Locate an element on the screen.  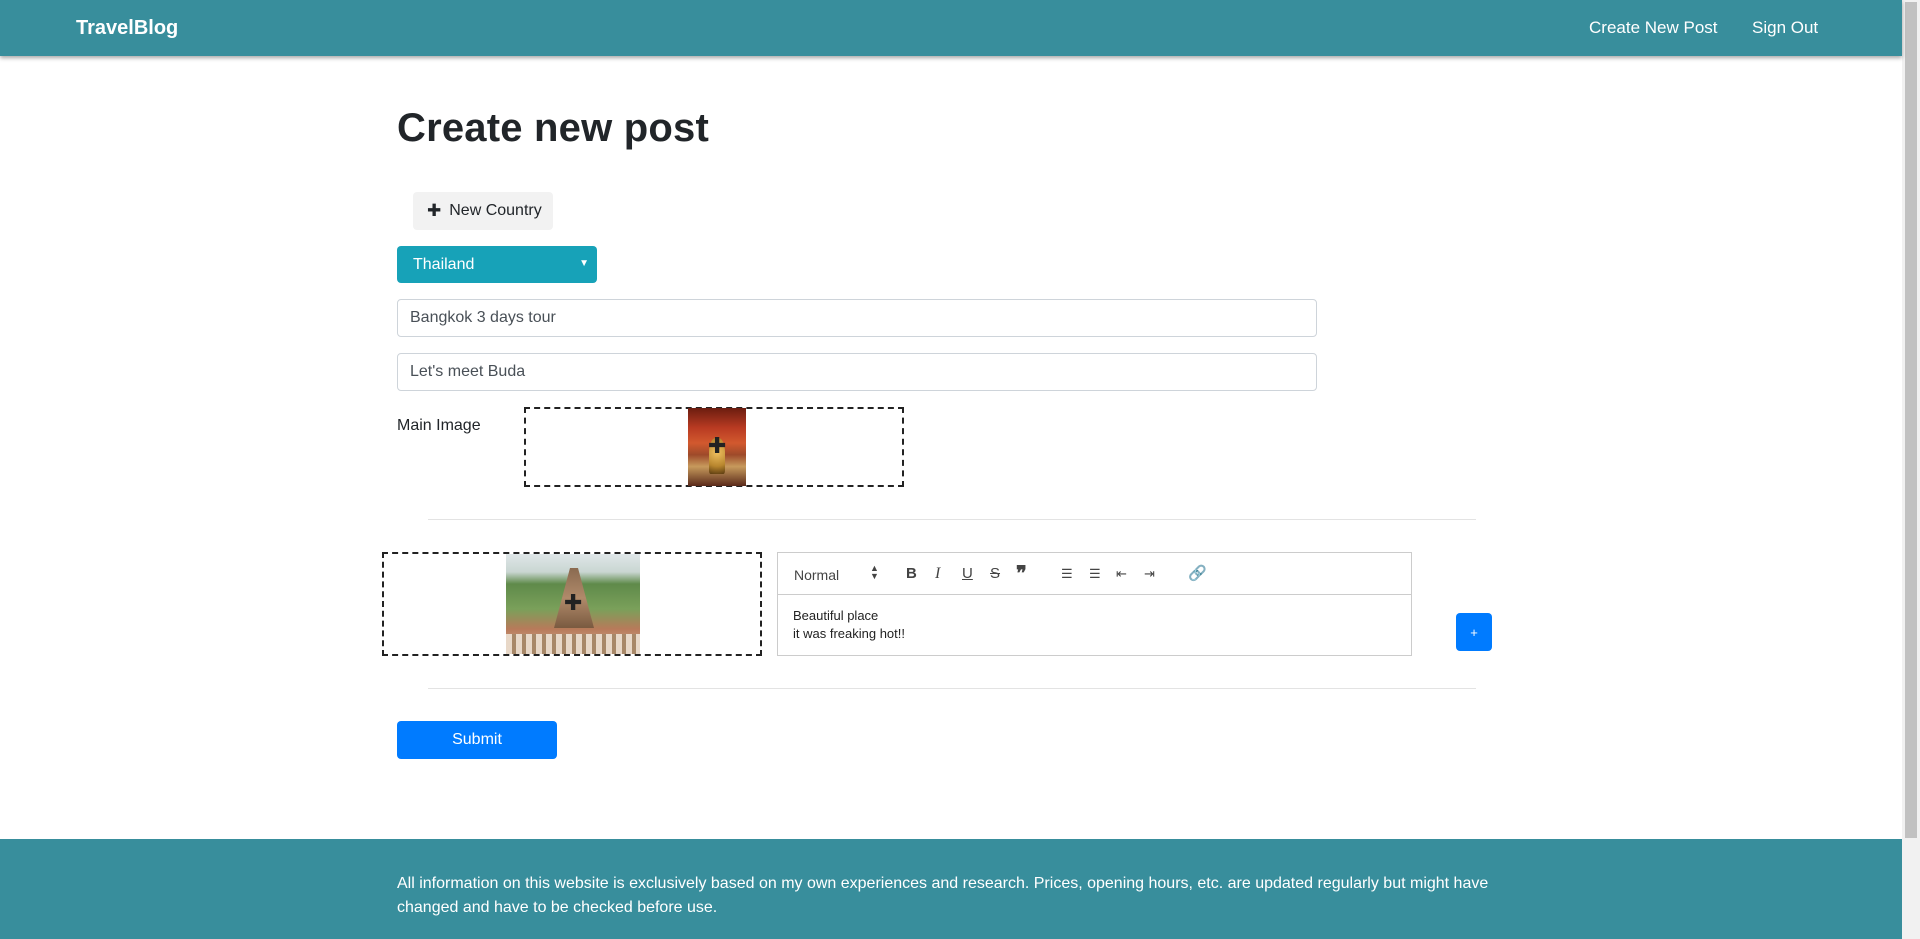
blockquote-button: ❞ is located at coordinates (1021, 574).